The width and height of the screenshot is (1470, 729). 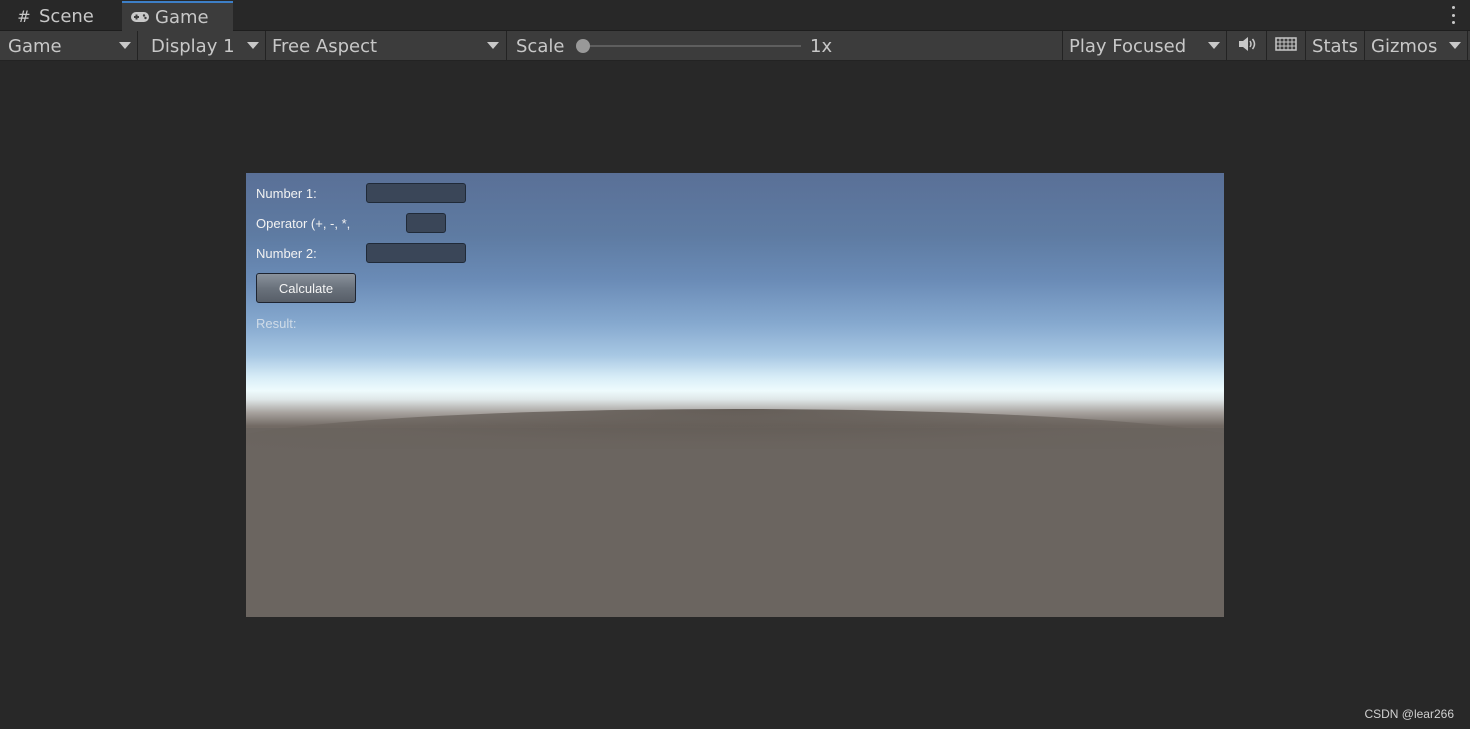 What do you see at coordinates (821, 46) in the screenshot?
I see `scale-value: 1x` at bounding box center [821, 46].